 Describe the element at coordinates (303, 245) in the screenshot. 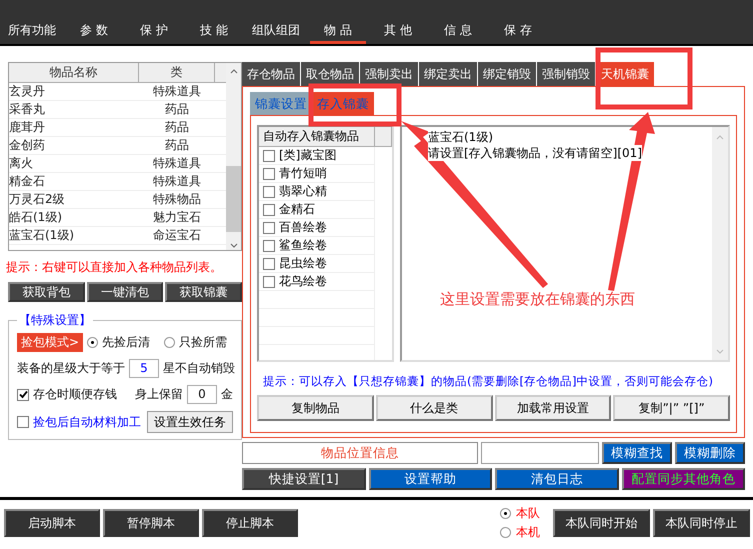

I see `list-item: 鲨鱼绘卷` at that location.